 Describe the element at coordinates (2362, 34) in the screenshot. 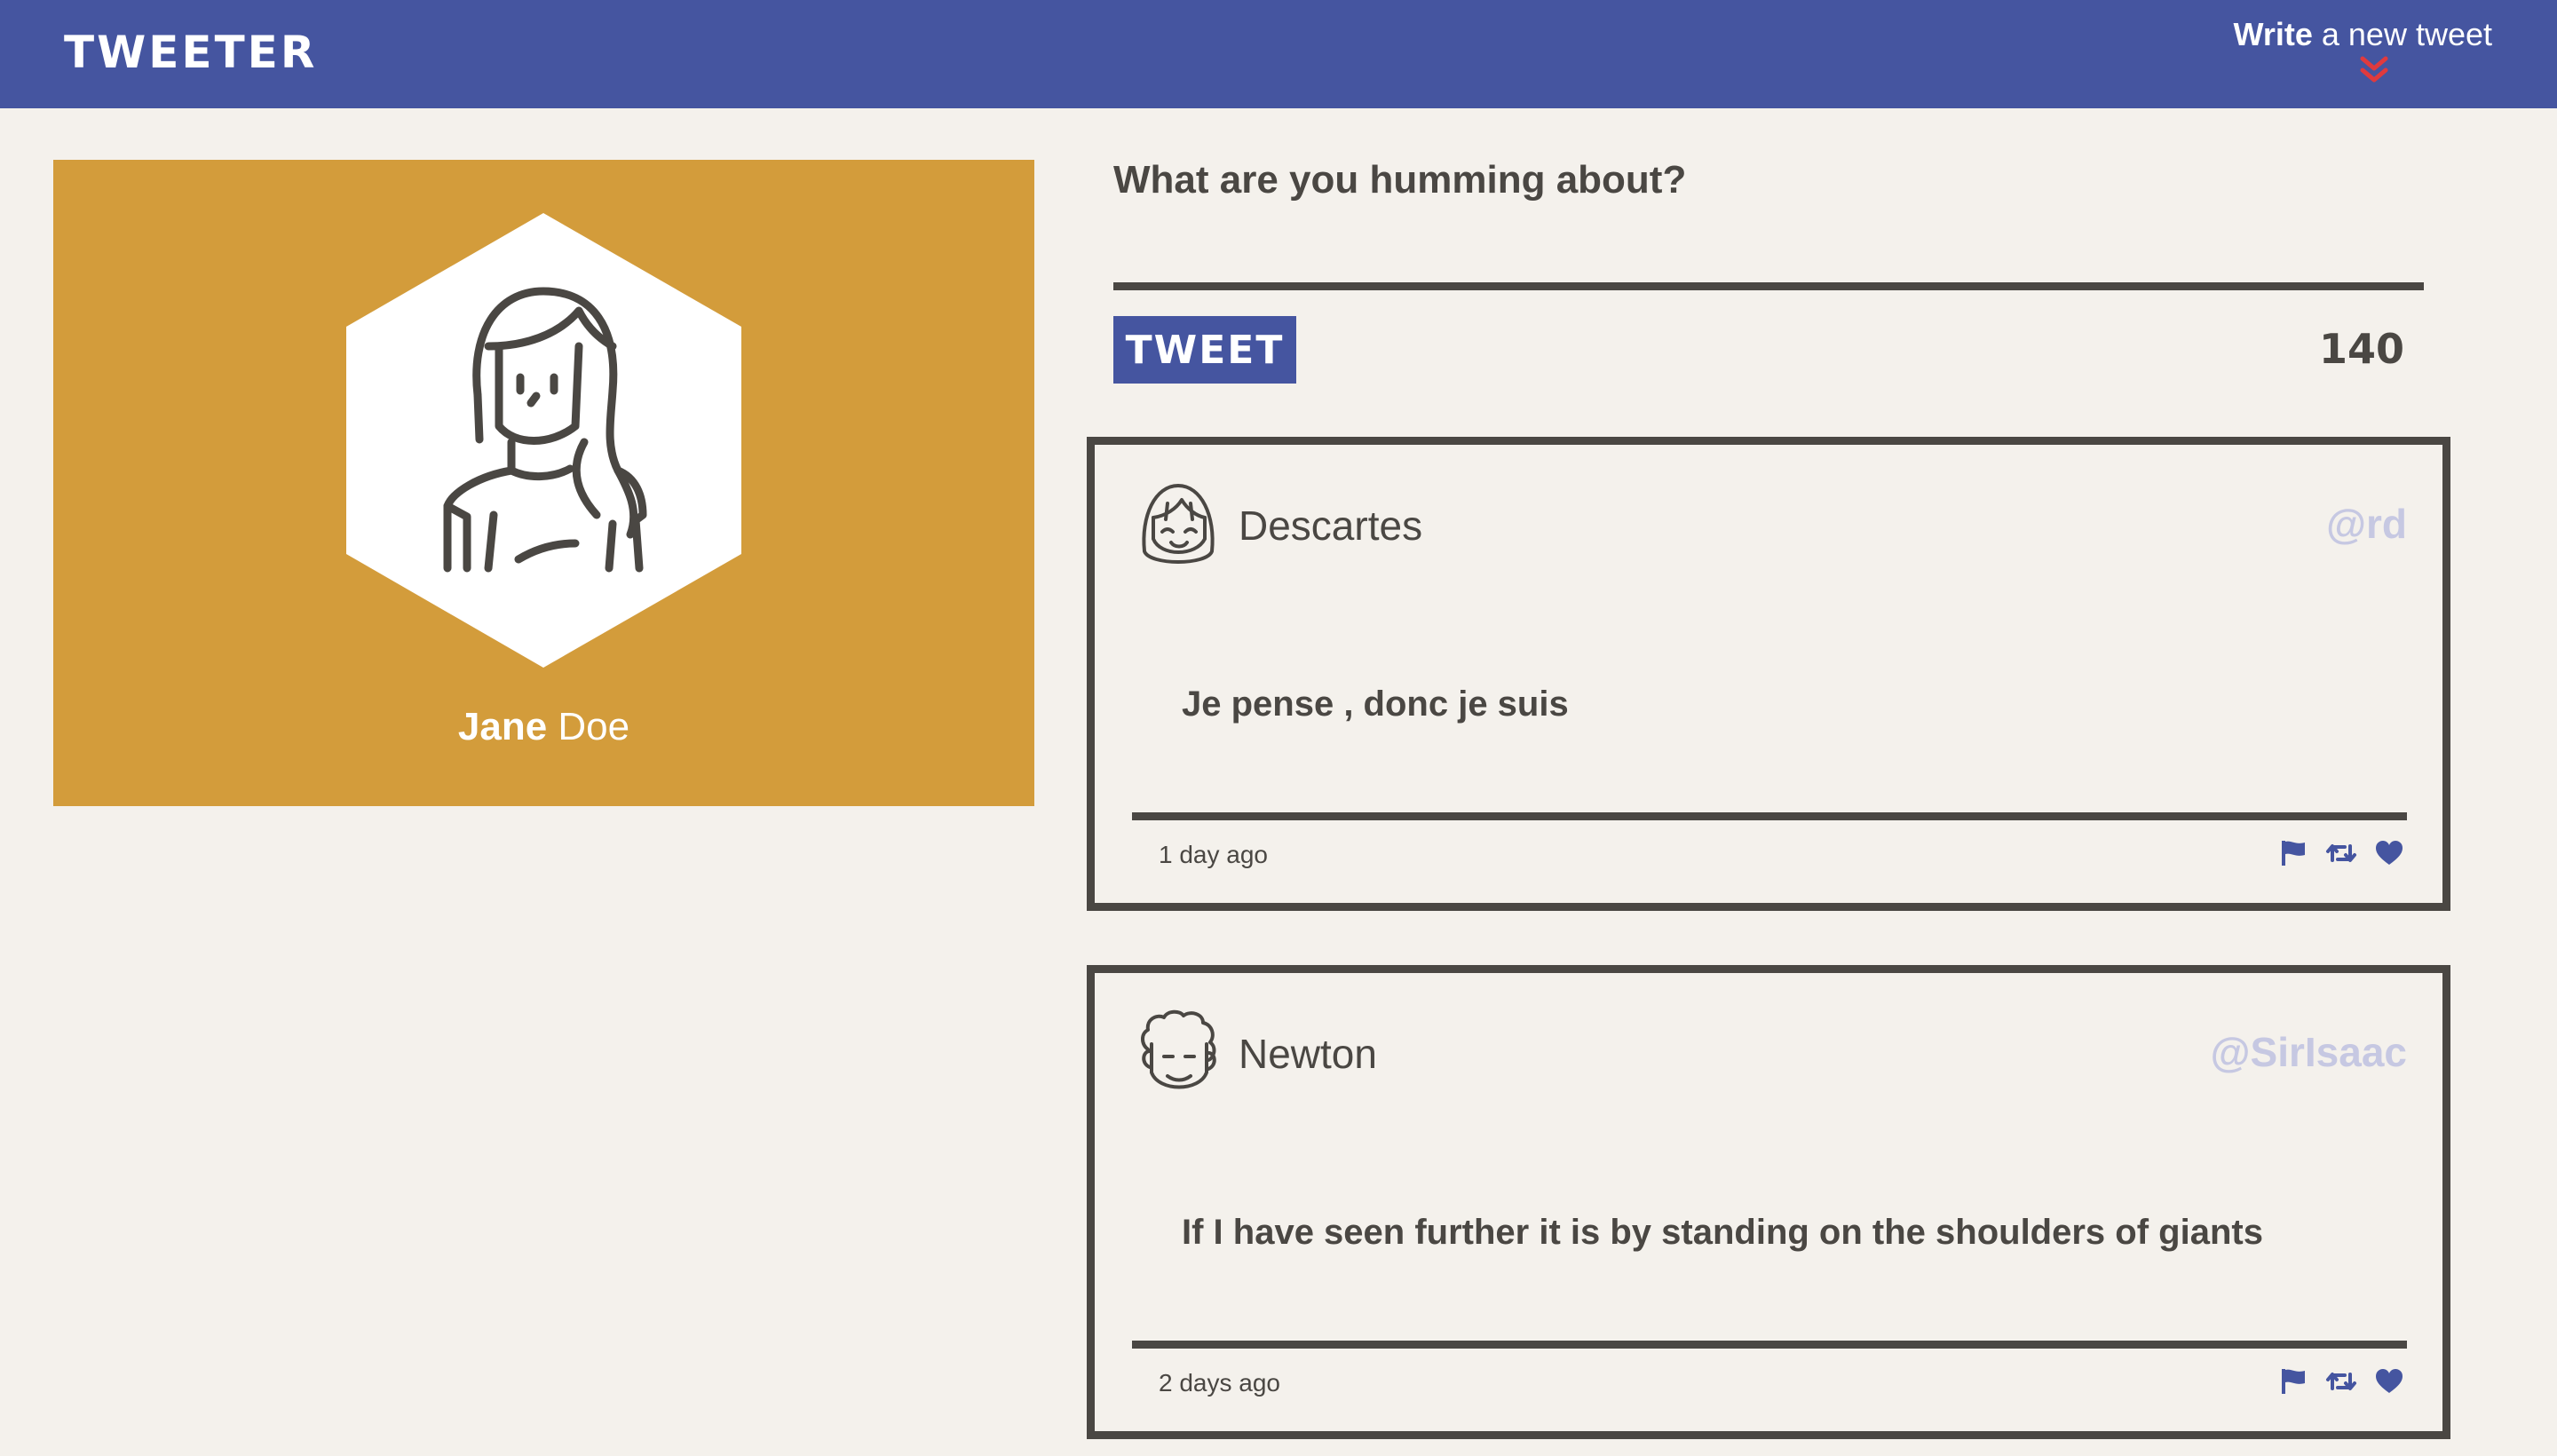

I see `write-new-tweet-label: Write a new tweet` at that location.